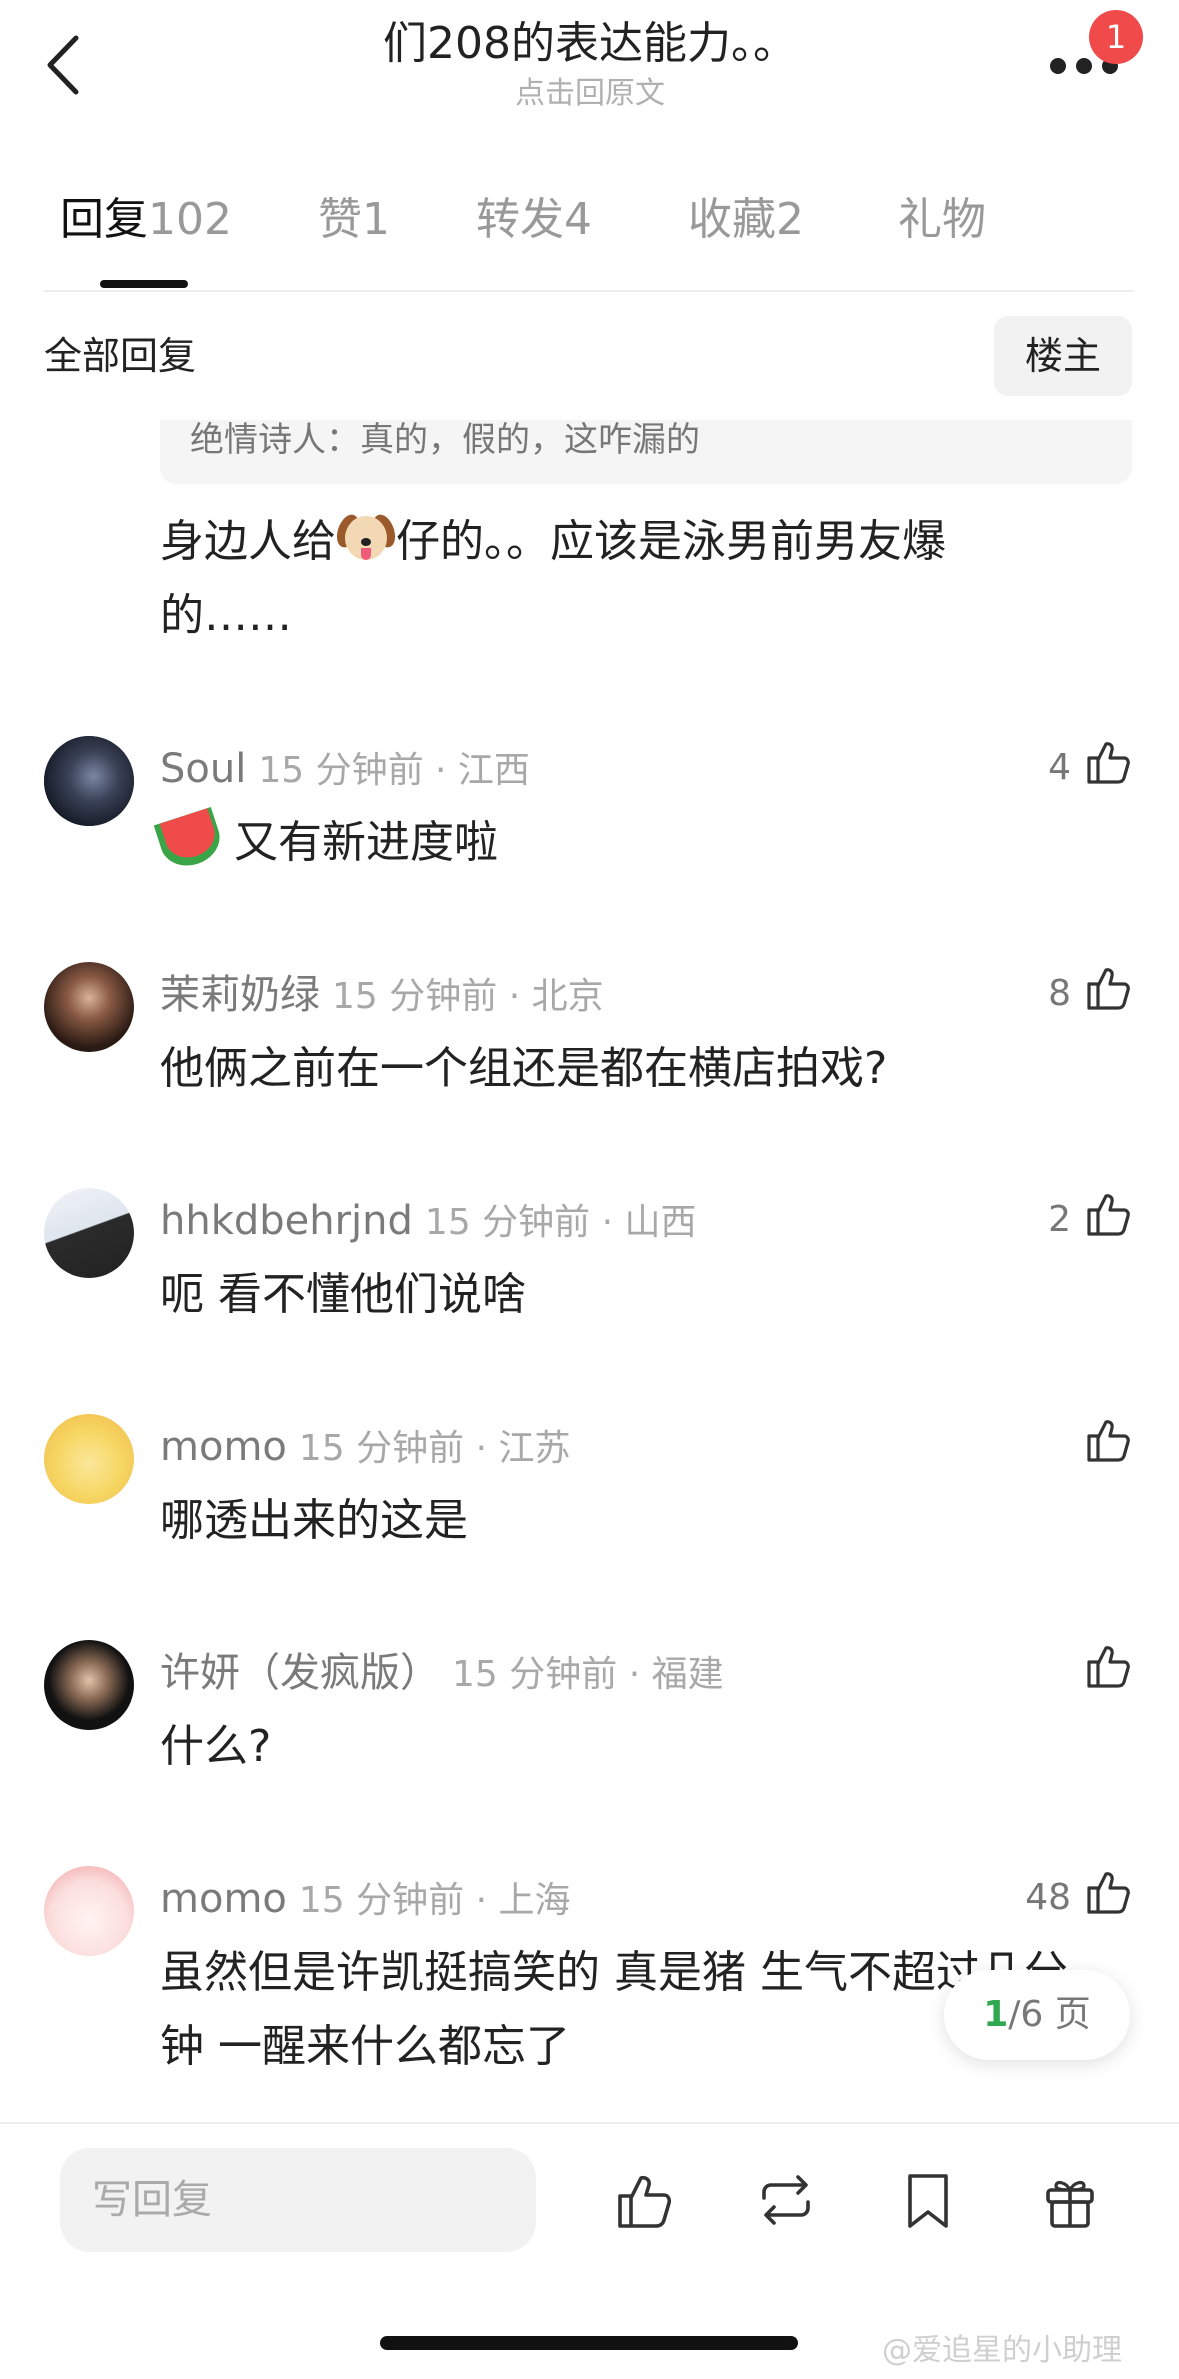 The image size is (1179, 2379). I want to click on all-replies-label: 全部回复, so click(120, 356).